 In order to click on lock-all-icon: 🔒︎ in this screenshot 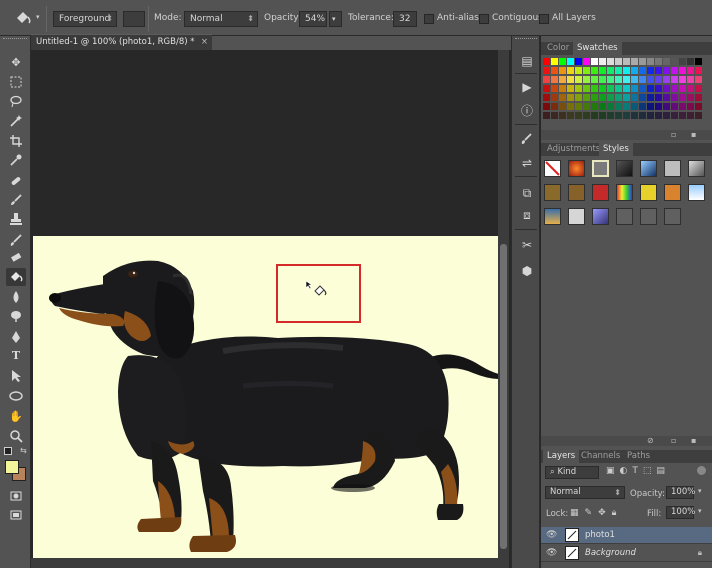, I will do `click(617, 513)`.